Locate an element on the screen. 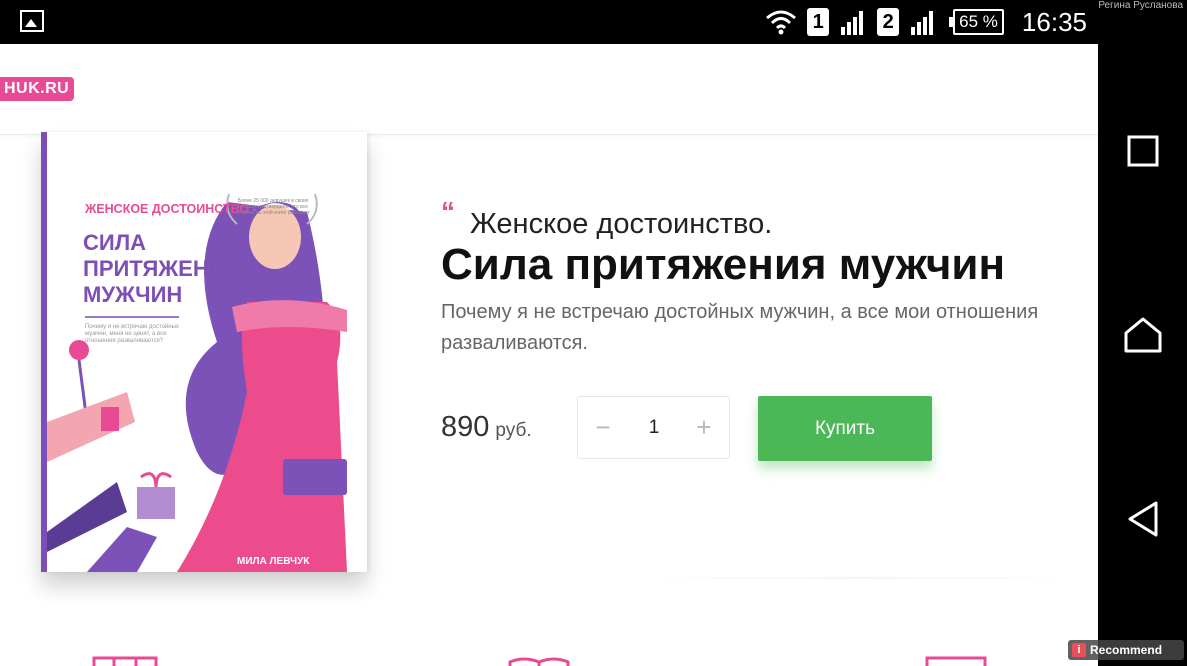 This screenshot has height=666, width=1187. buy-button: Купить is located at coordinates (845, 428).